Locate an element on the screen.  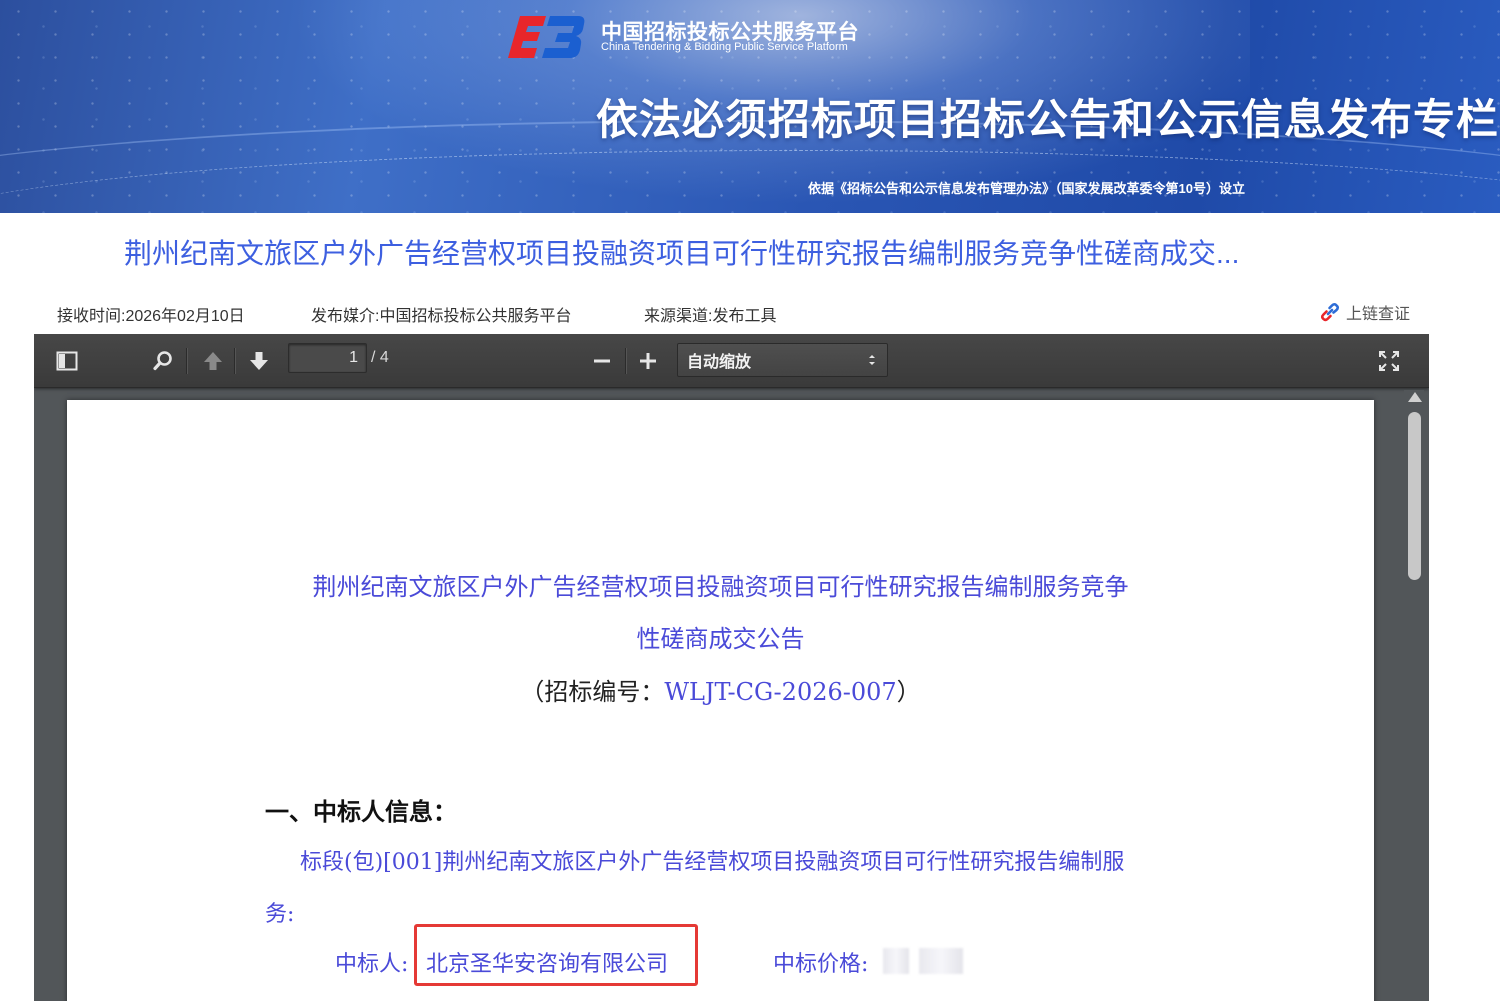
page-number-input is located at coordinates (327, 358).